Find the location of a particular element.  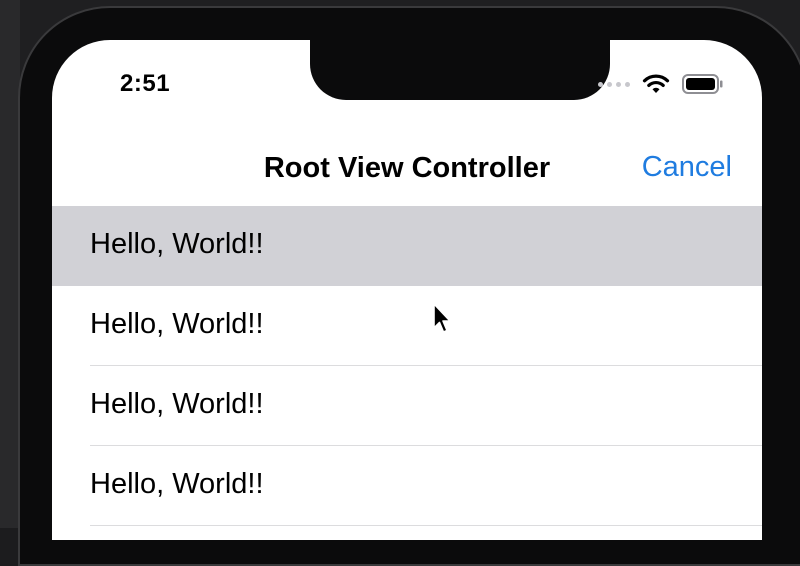

status-icons is located at coordinates (661, 84).